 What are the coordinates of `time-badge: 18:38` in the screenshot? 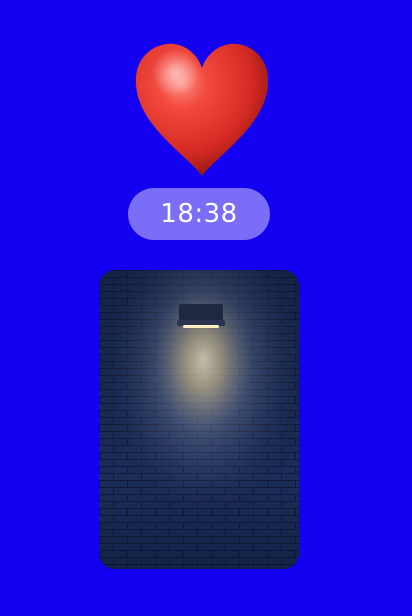 It's located at (199, 214).